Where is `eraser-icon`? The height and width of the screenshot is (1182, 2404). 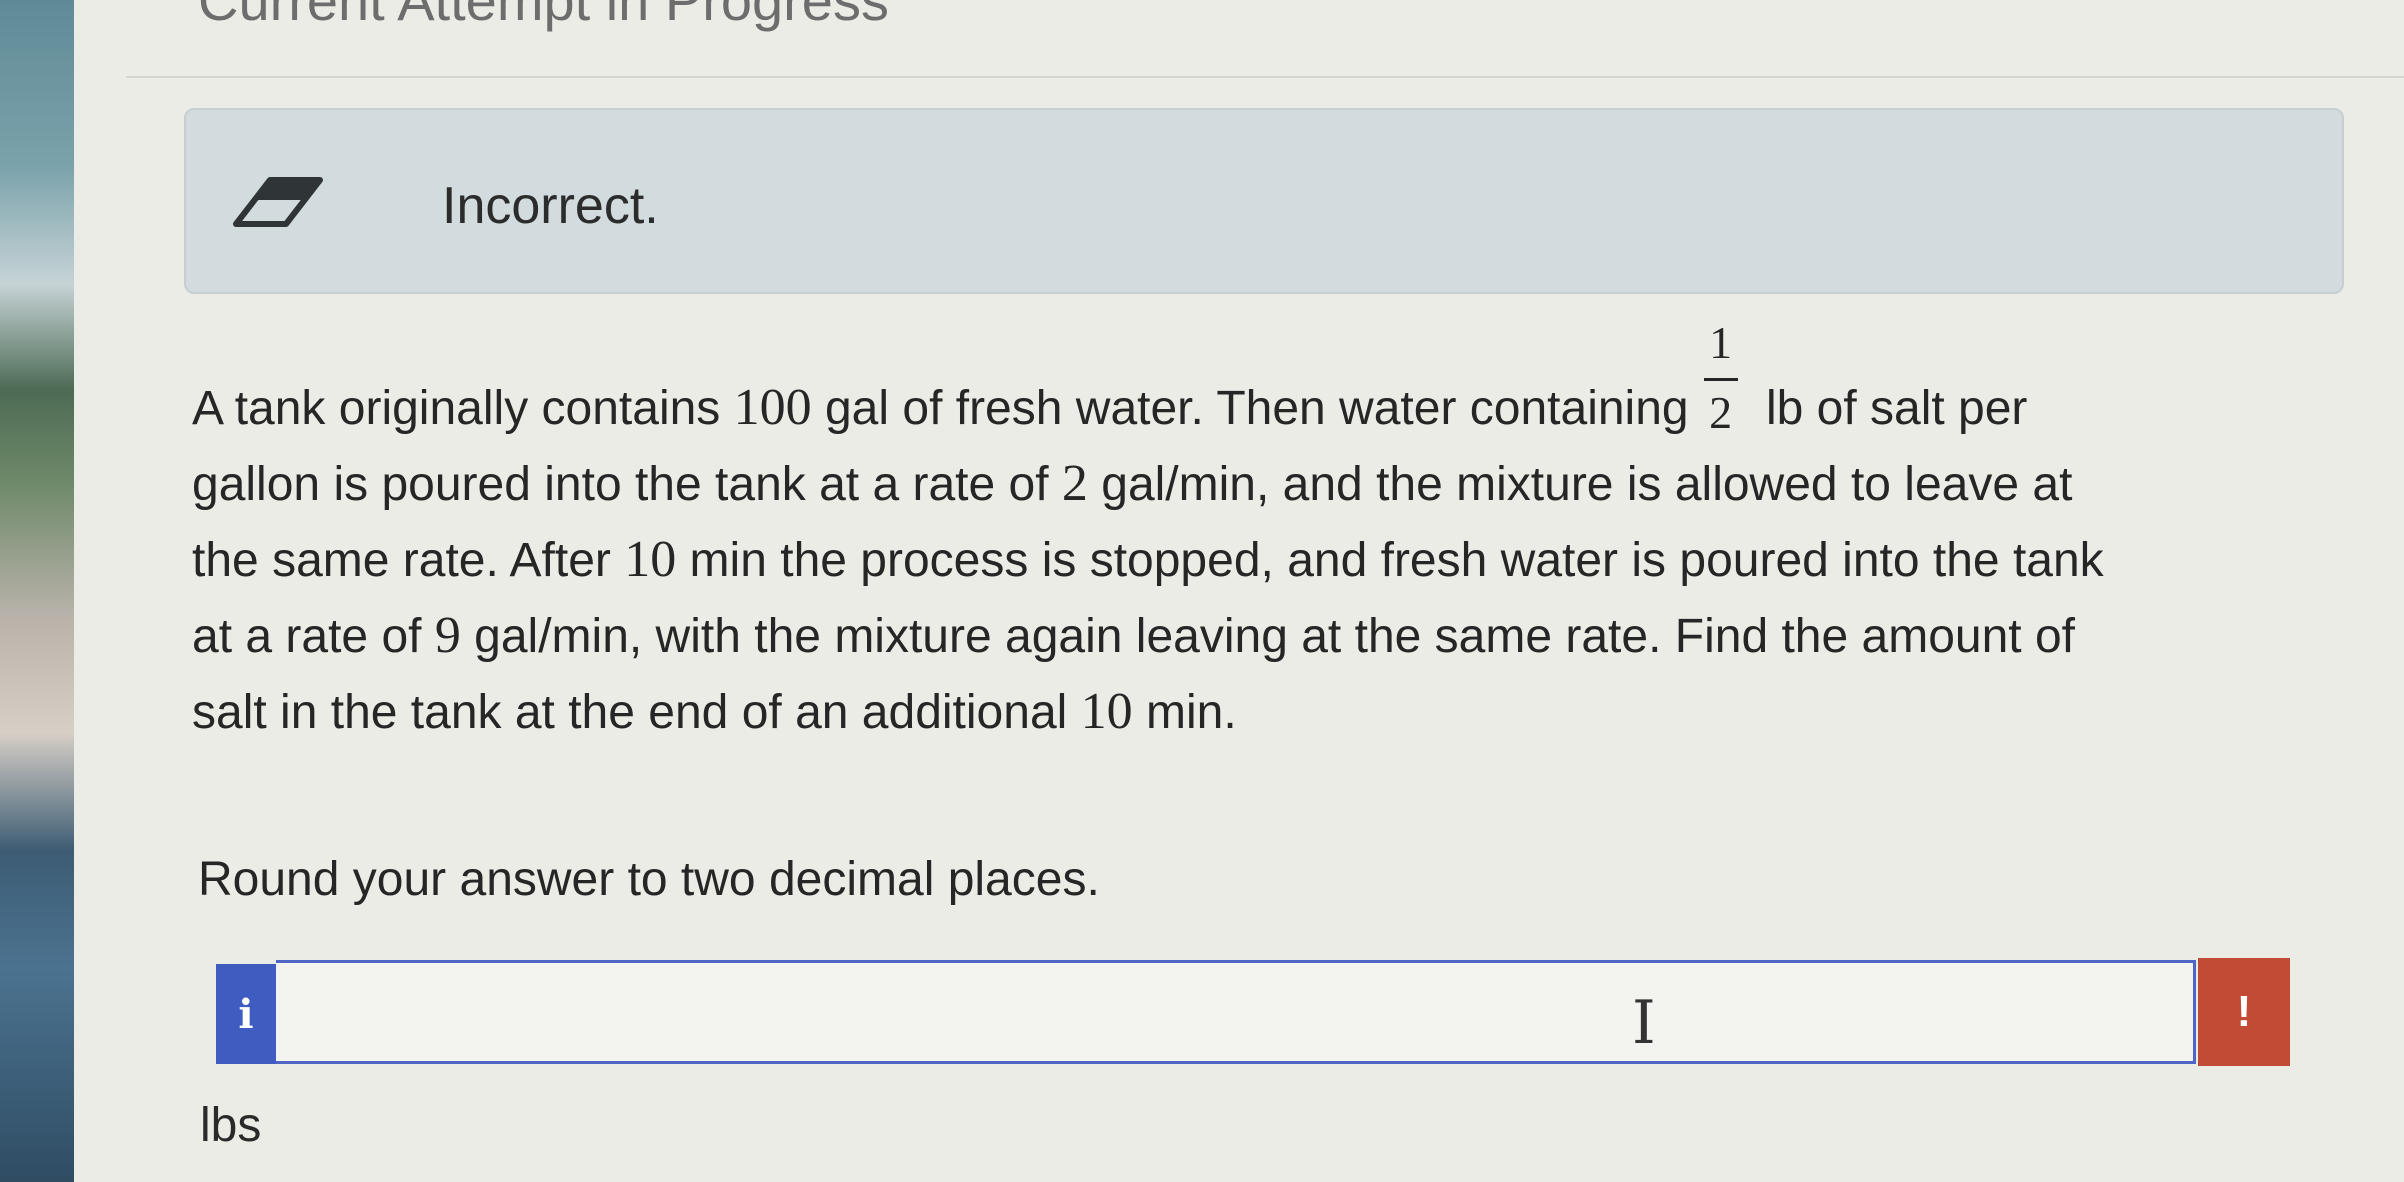 eraser-icon is located at coordinates (278, 202).